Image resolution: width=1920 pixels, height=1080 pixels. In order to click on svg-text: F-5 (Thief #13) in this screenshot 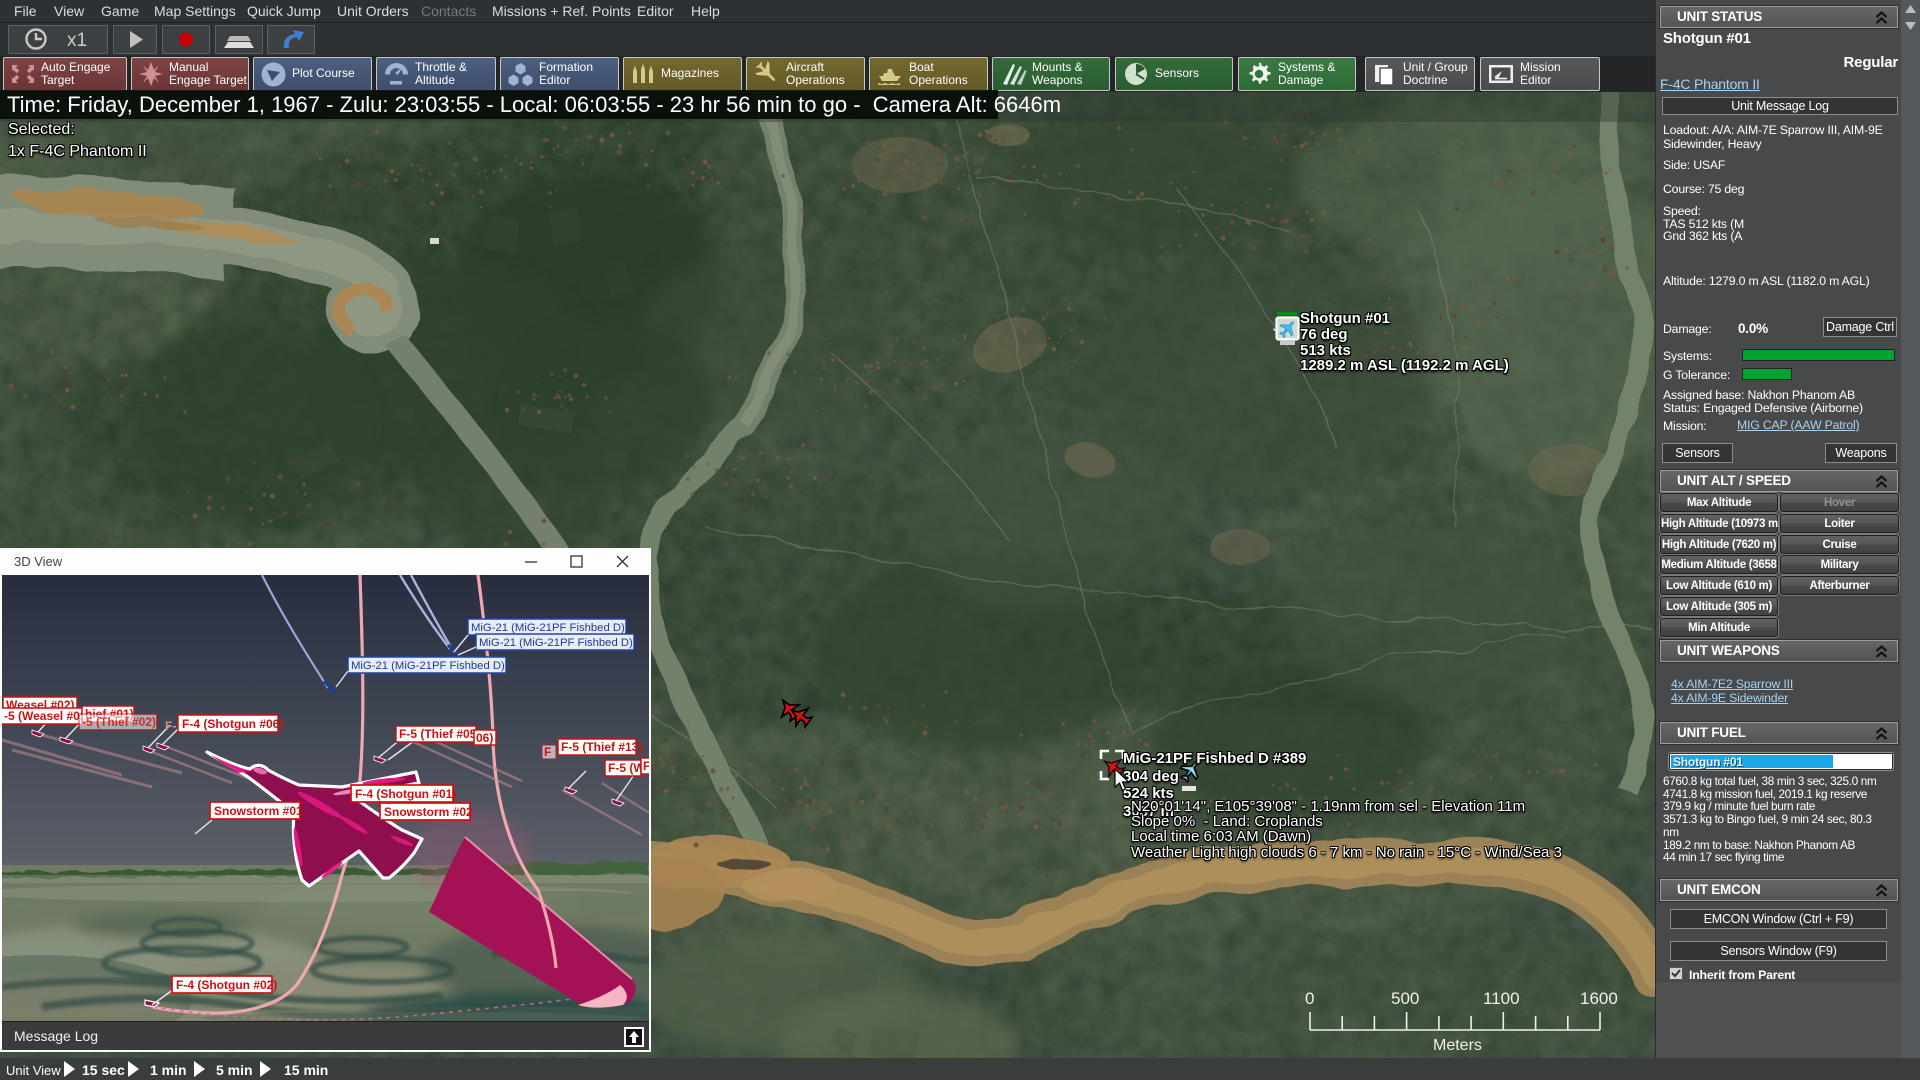, I will do `click(601, 747)`.